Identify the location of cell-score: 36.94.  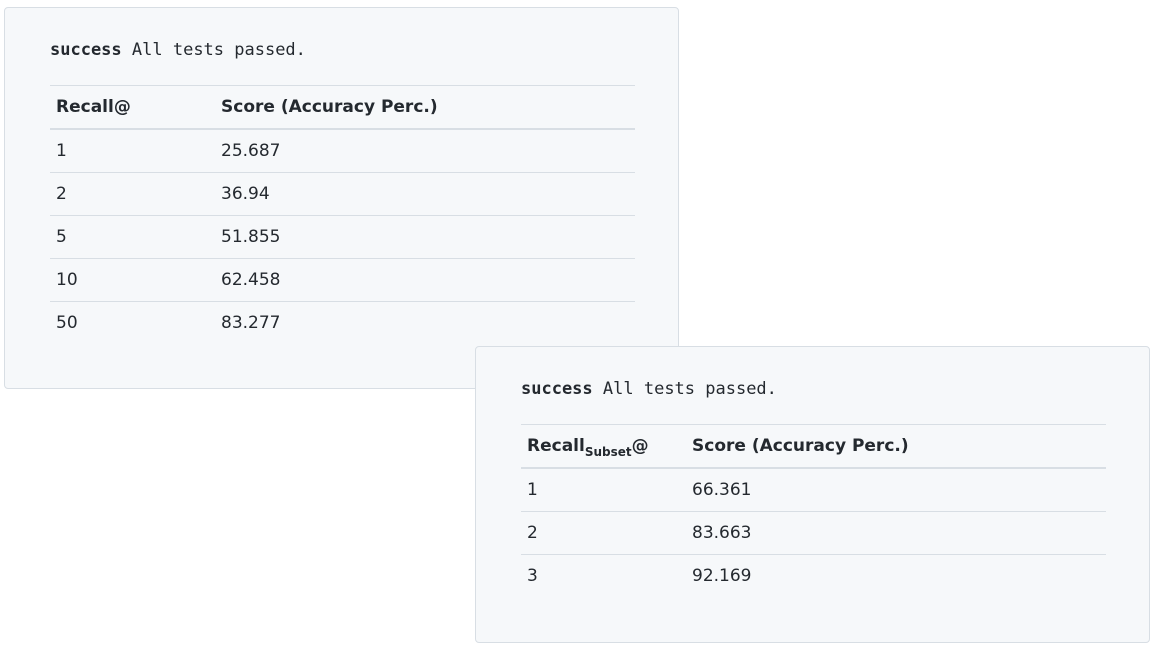
(425, 194).